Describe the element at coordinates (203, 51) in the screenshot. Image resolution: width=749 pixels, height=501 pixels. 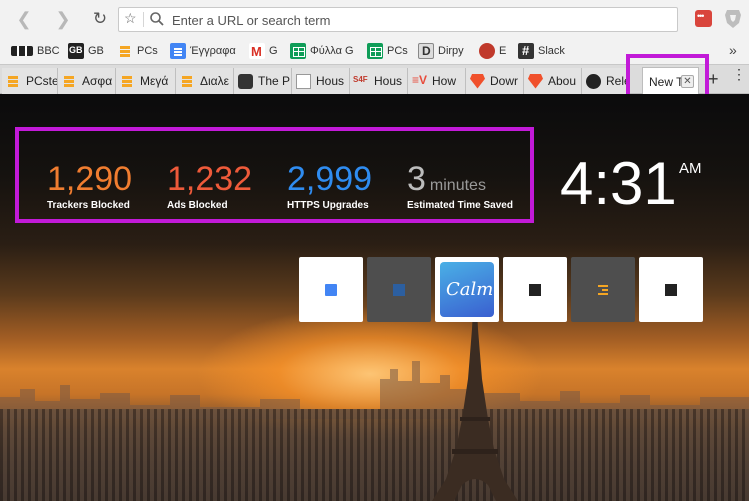
I see `bookmark-docs: Έγγραφα` at that location.